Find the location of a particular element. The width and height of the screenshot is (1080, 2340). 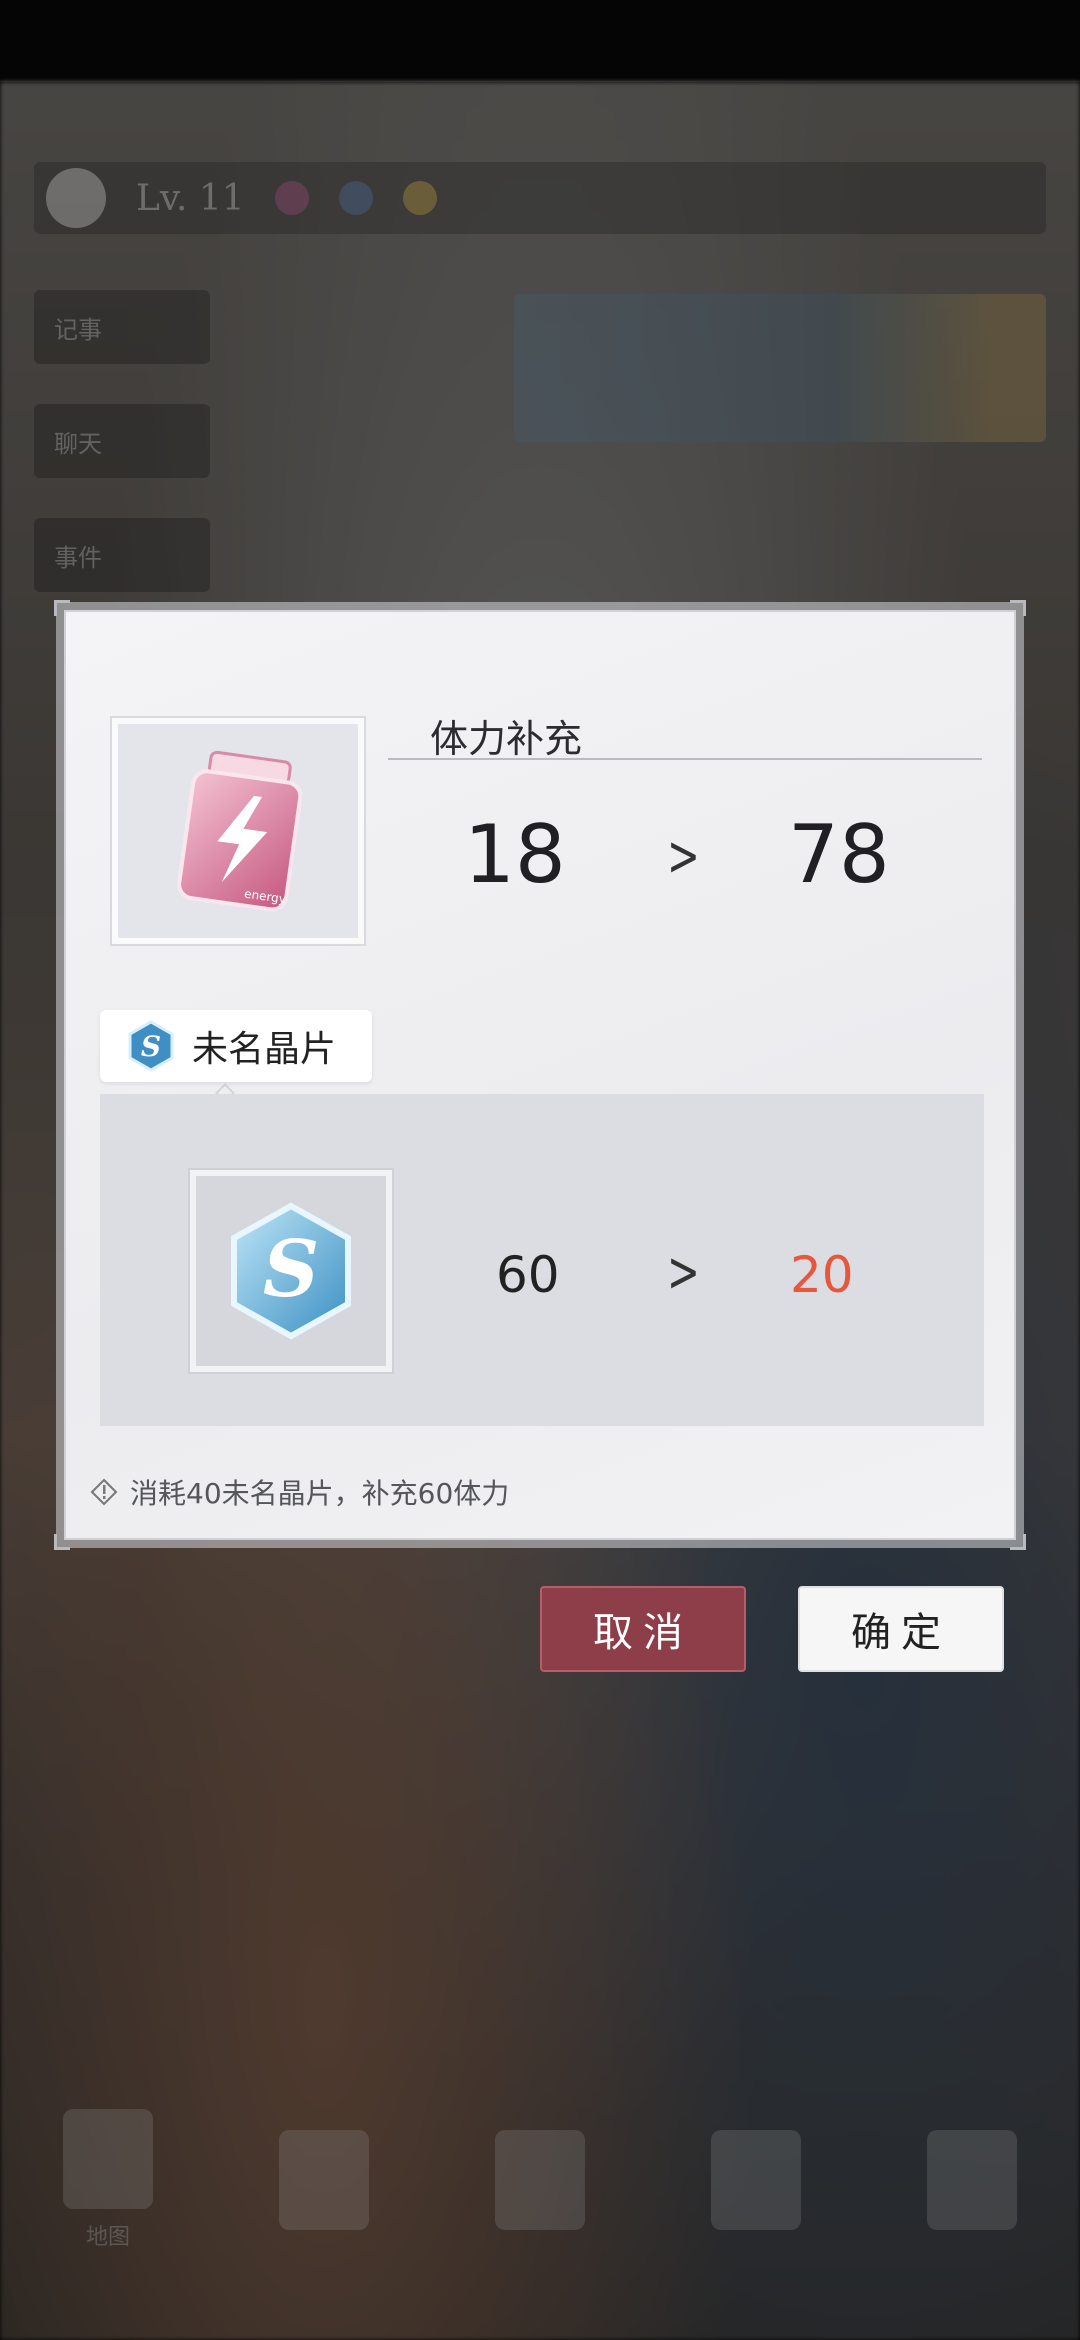

cancel-button: 取消 is located at coordinates (643, 1629).